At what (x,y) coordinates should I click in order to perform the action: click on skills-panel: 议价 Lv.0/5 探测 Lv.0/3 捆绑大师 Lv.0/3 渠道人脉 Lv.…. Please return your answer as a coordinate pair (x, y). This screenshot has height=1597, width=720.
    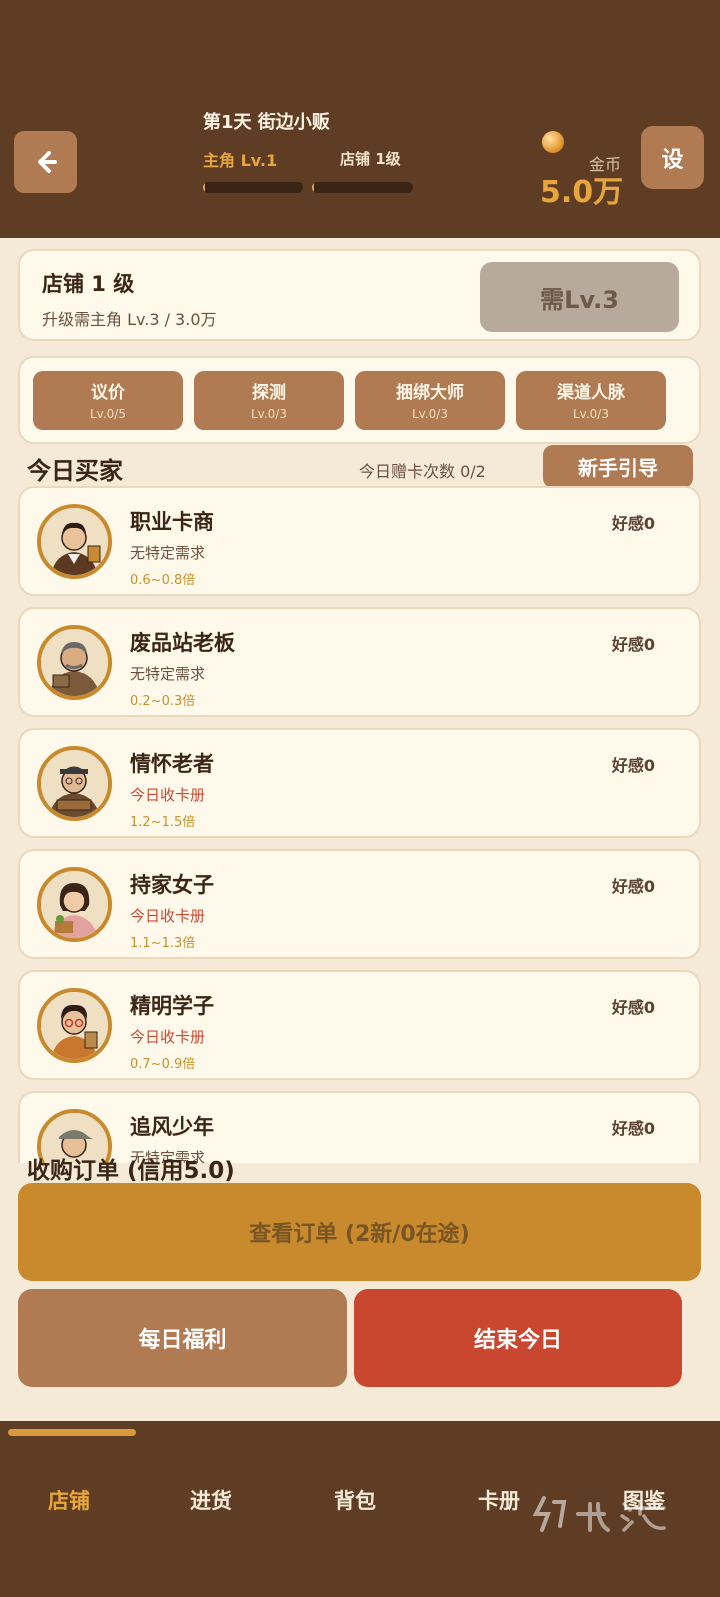
    Looking at the image, I should click on (359, 400).